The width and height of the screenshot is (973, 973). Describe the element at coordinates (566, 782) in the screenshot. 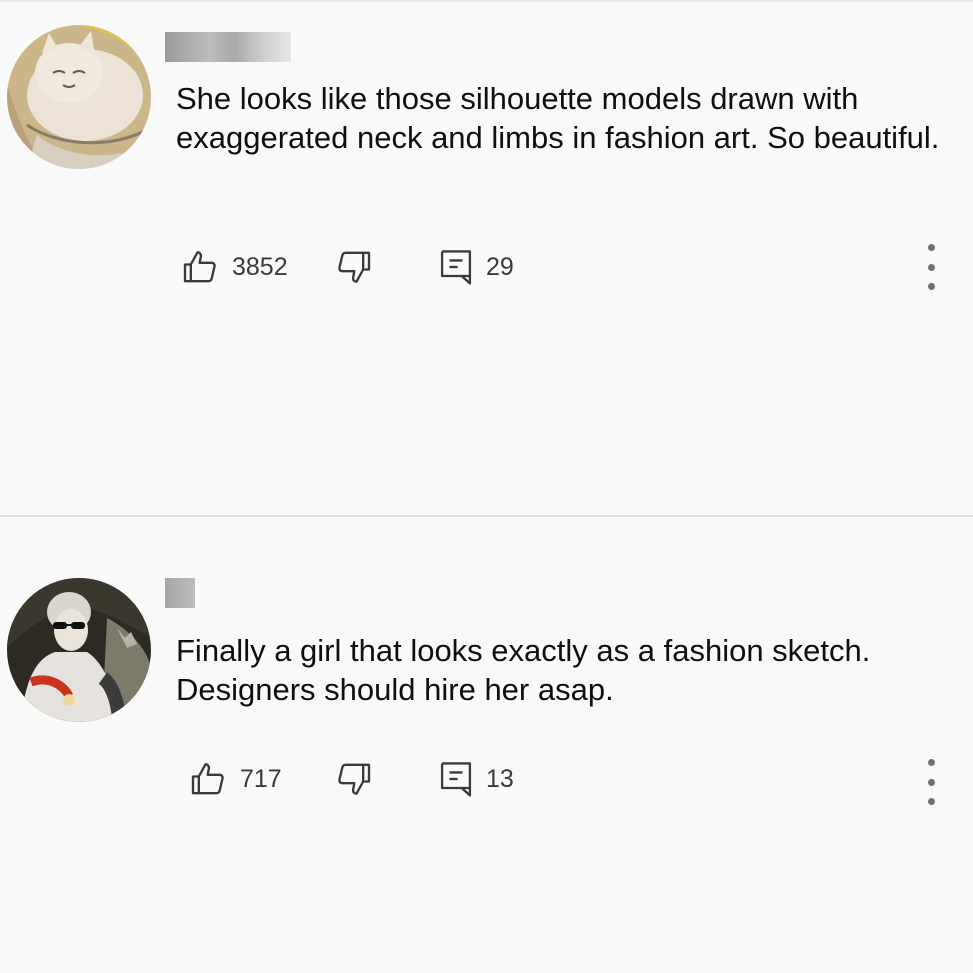

I see `comment-actions: 717 13` at that location.